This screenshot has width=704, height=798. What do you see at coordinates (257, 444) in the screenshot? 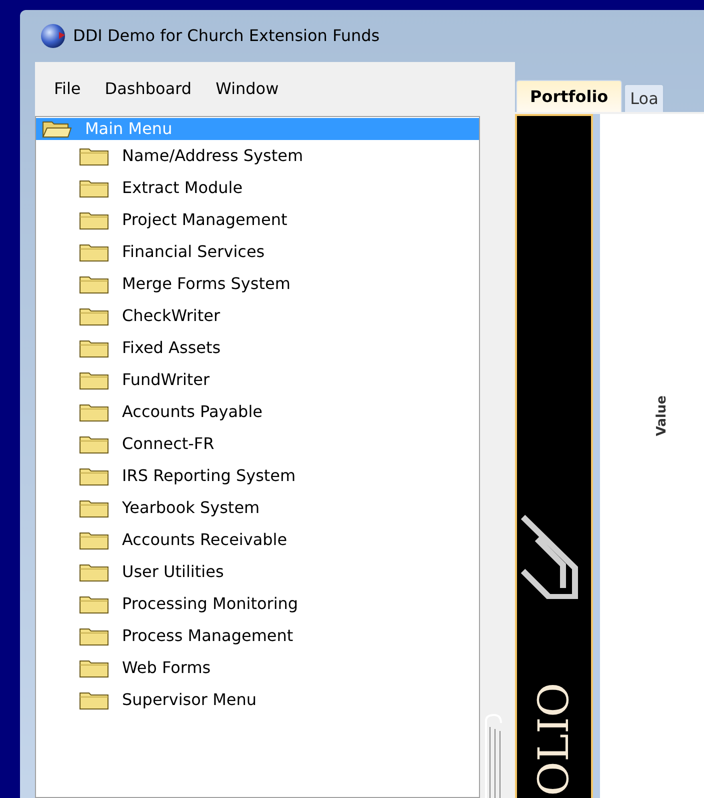
I see `tree-item: Connect-FR` at bounding box center [257, 444].